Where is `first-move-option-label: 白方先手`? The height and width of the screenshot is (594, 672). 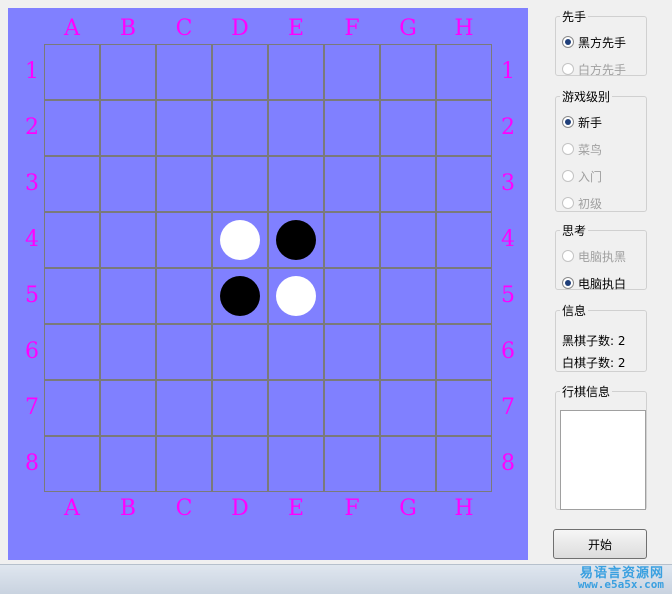 first-move-option-label: 白方先手 is located at coordinates (602, 69).